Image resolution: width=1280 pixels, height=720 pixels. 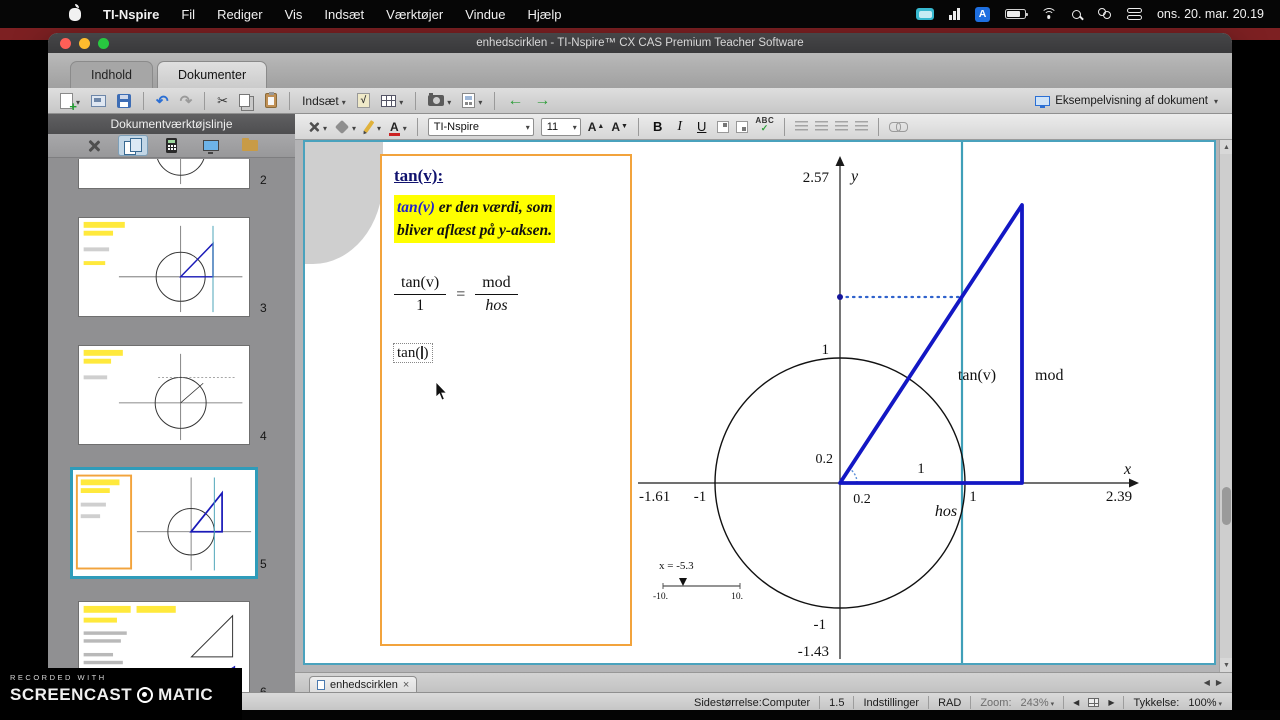 I want to click on stats-icon, so click(x=954, y=14).